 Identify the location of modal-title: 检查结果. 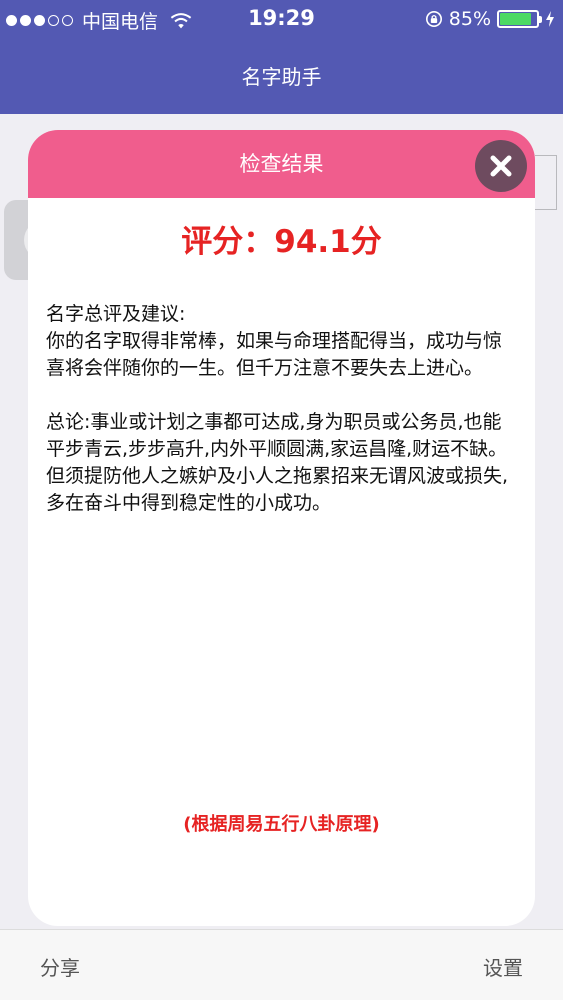
(281, 164).